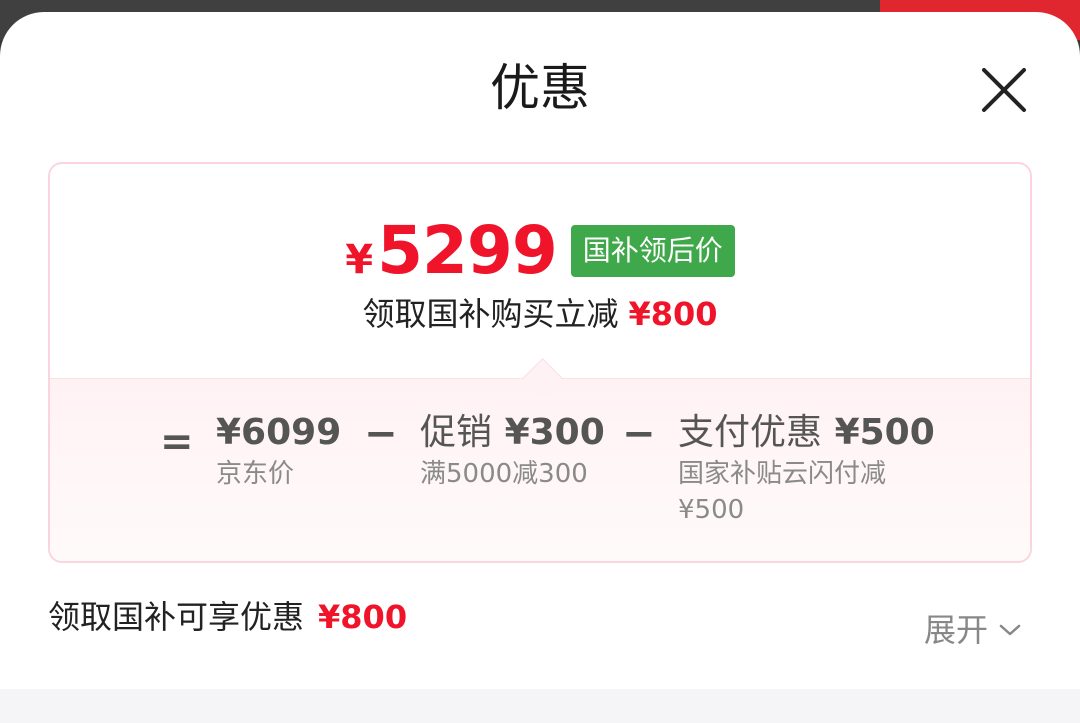  I want to click on expand-button: 展开, so click(973, 630).